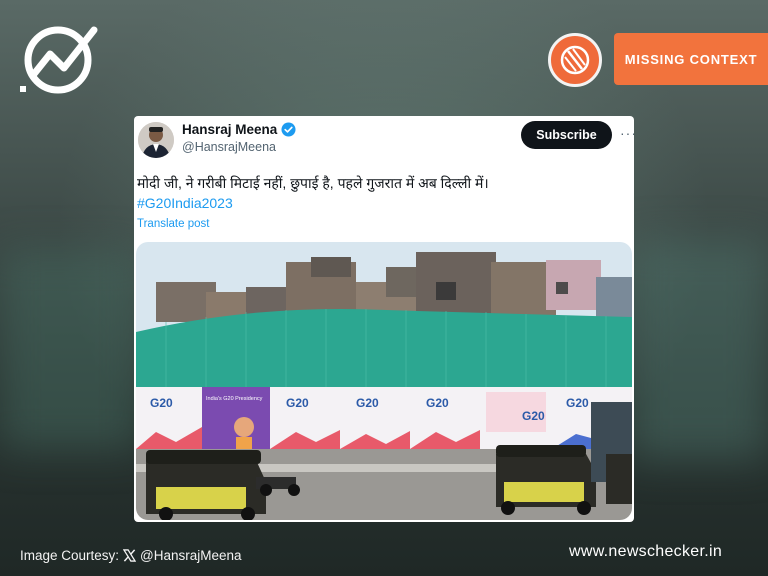 This screenshot has width=768, height=576. Describe the element at coordinates (173, 224) in the screenshot. I see `translate-post-link: Translate post` at that location.